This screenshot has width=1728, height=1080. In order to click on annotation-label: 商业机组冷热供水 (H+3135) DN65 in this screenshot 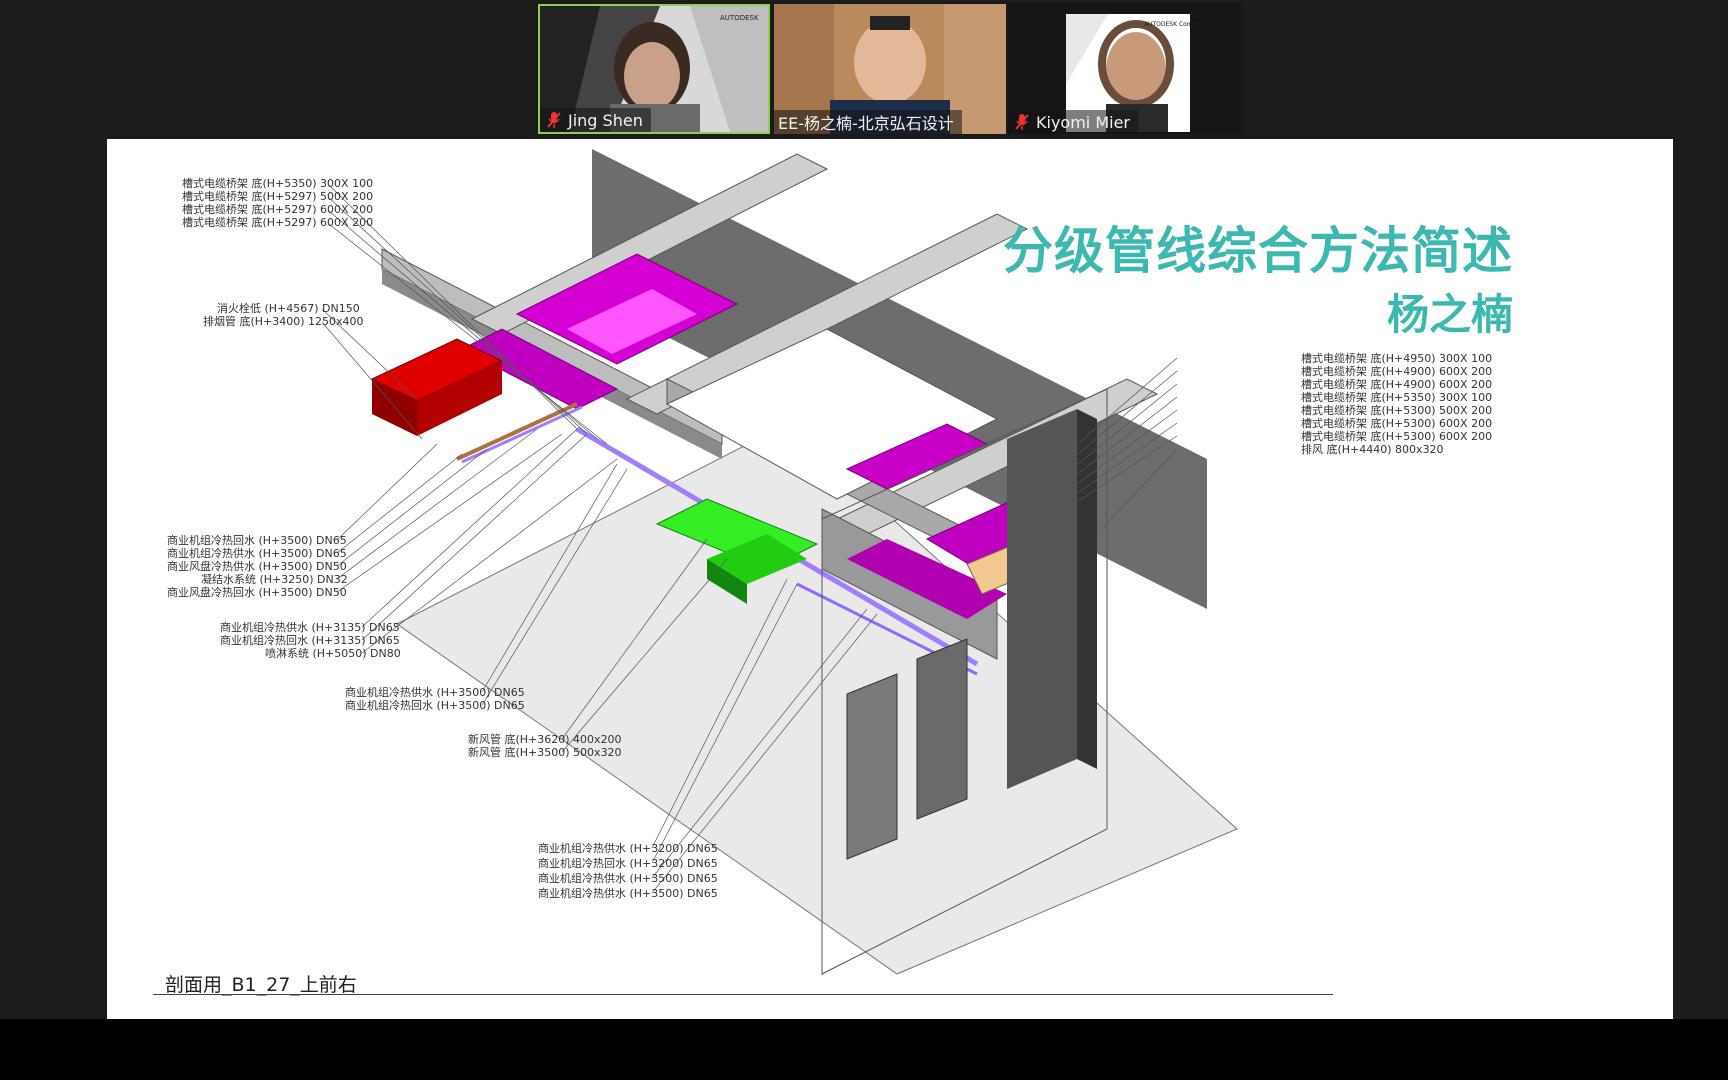, I will do `click(310, 627)`.